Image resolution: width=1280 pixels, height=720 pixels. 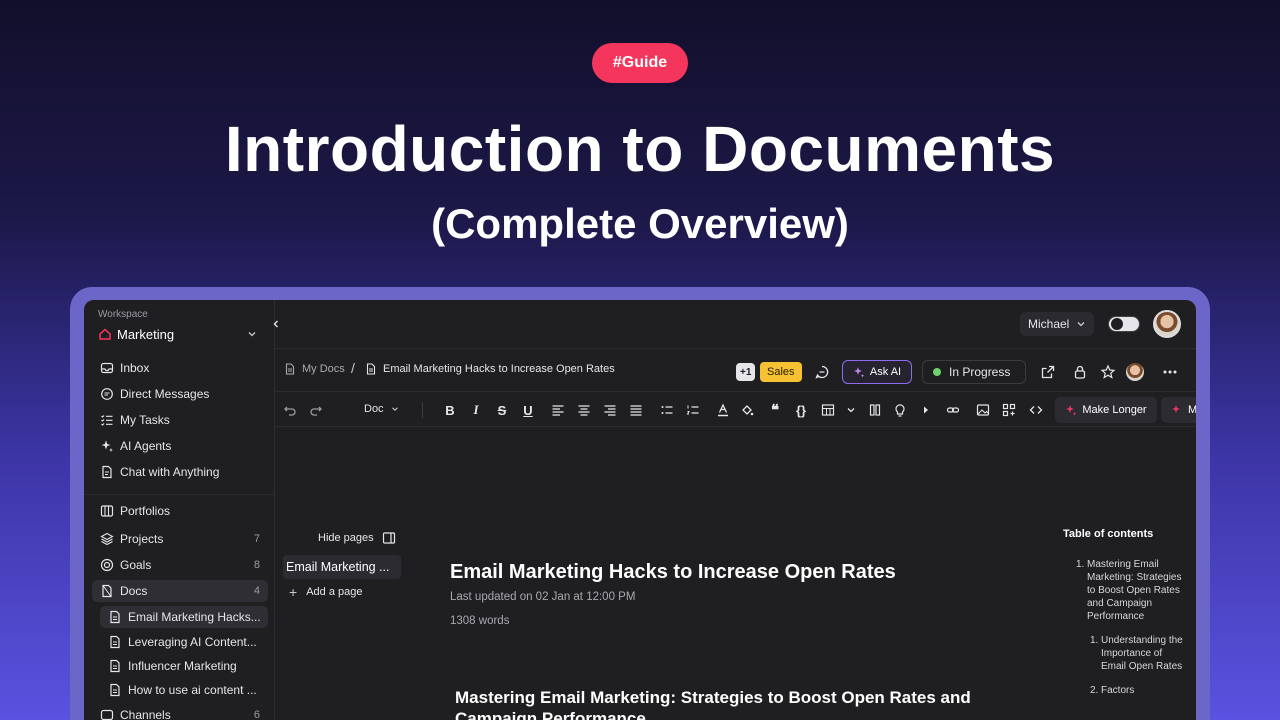 What do you see at coordinates (747, 410) in the screenshot?
I see `highlight-icon` at bounding box center [747, 410].